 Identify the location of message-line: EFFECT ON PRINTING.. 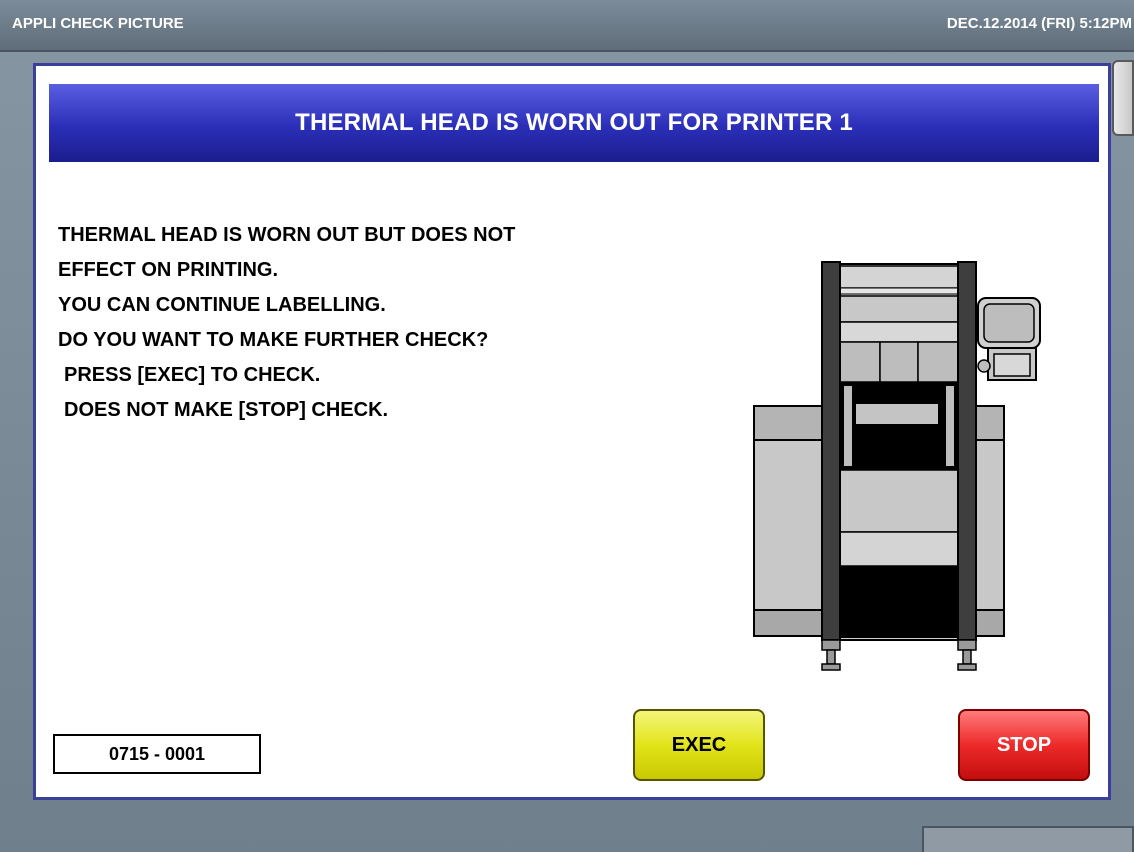
(168, 270).